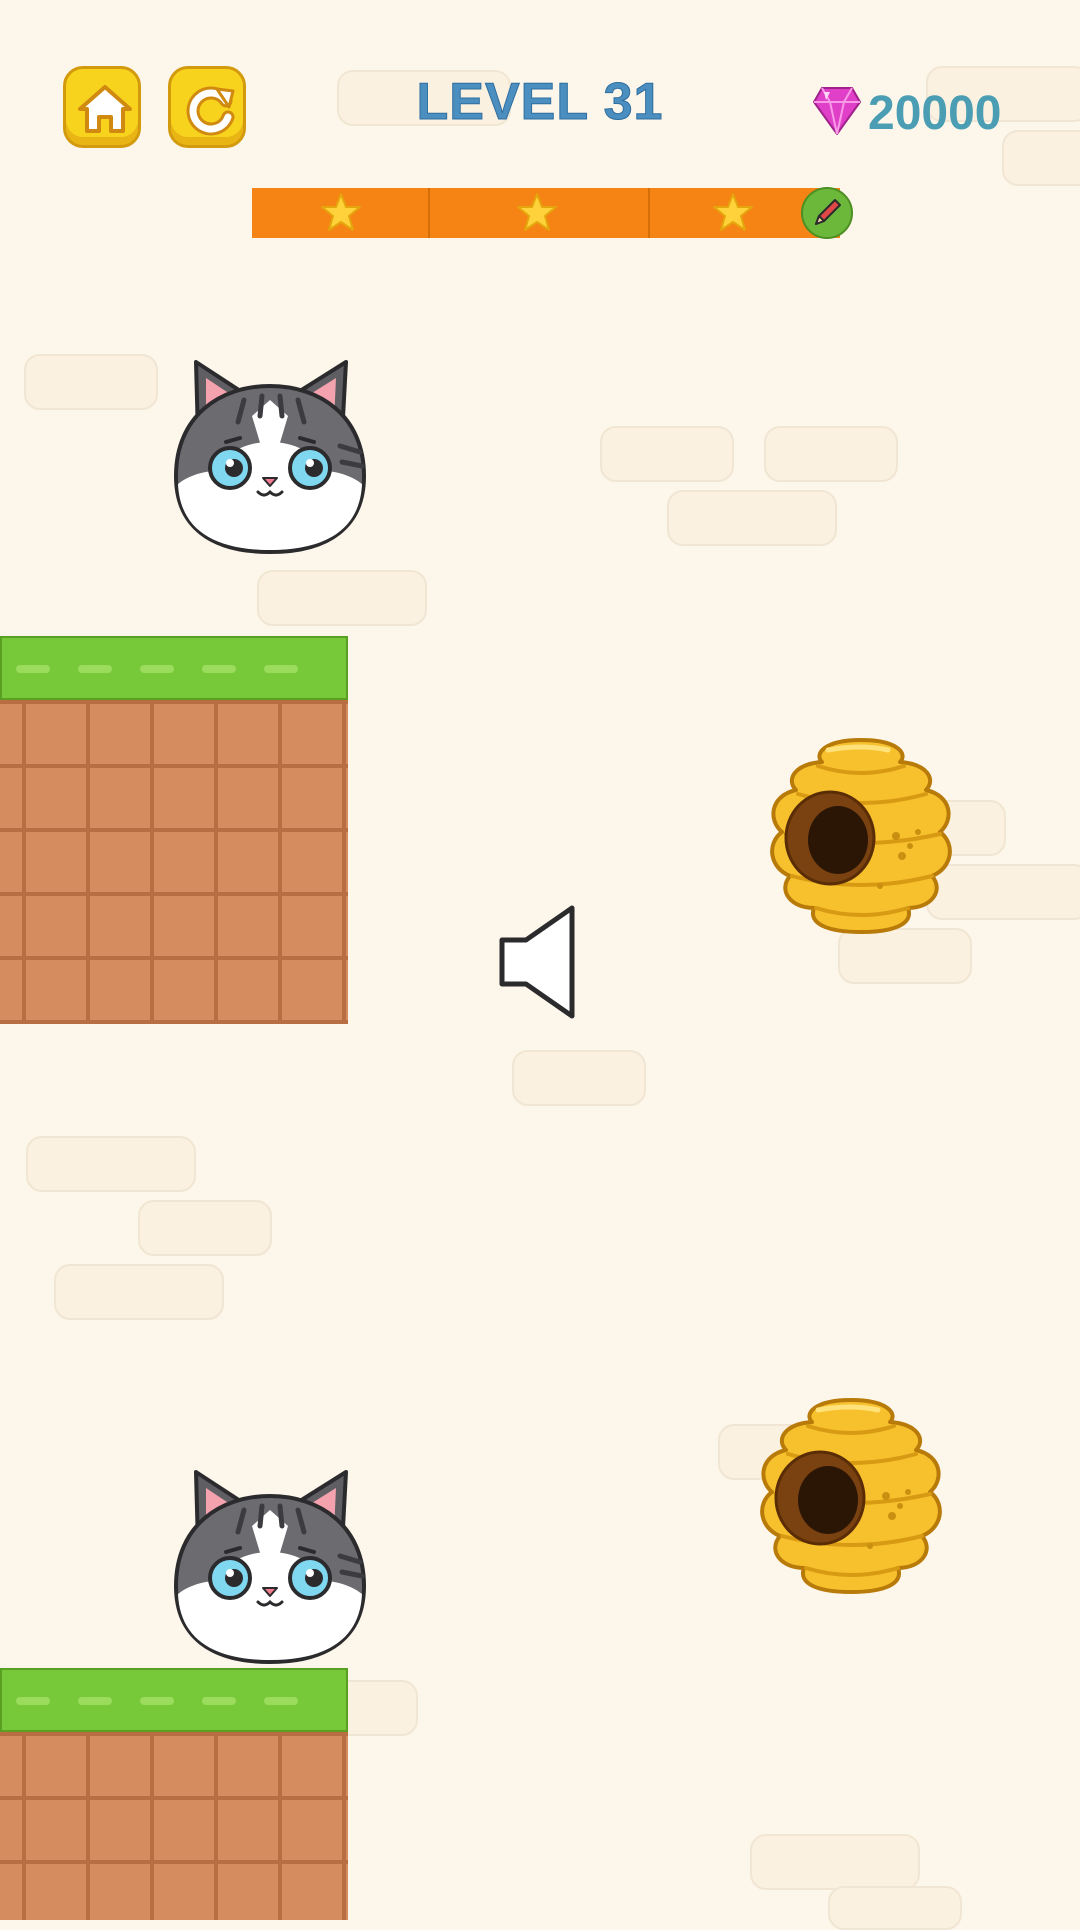 The height and width of the screenshot is (1930, 1080). Describe the element at coordinates (105, 109) in the screenshot. I see `home-icon` at that location.